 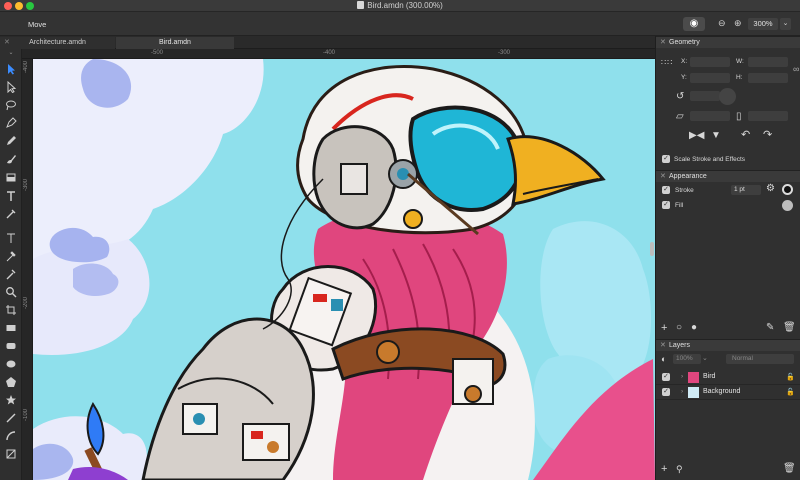 I want to click on layers-panel-header: ✕ Layers, so click(x=728, y=345).